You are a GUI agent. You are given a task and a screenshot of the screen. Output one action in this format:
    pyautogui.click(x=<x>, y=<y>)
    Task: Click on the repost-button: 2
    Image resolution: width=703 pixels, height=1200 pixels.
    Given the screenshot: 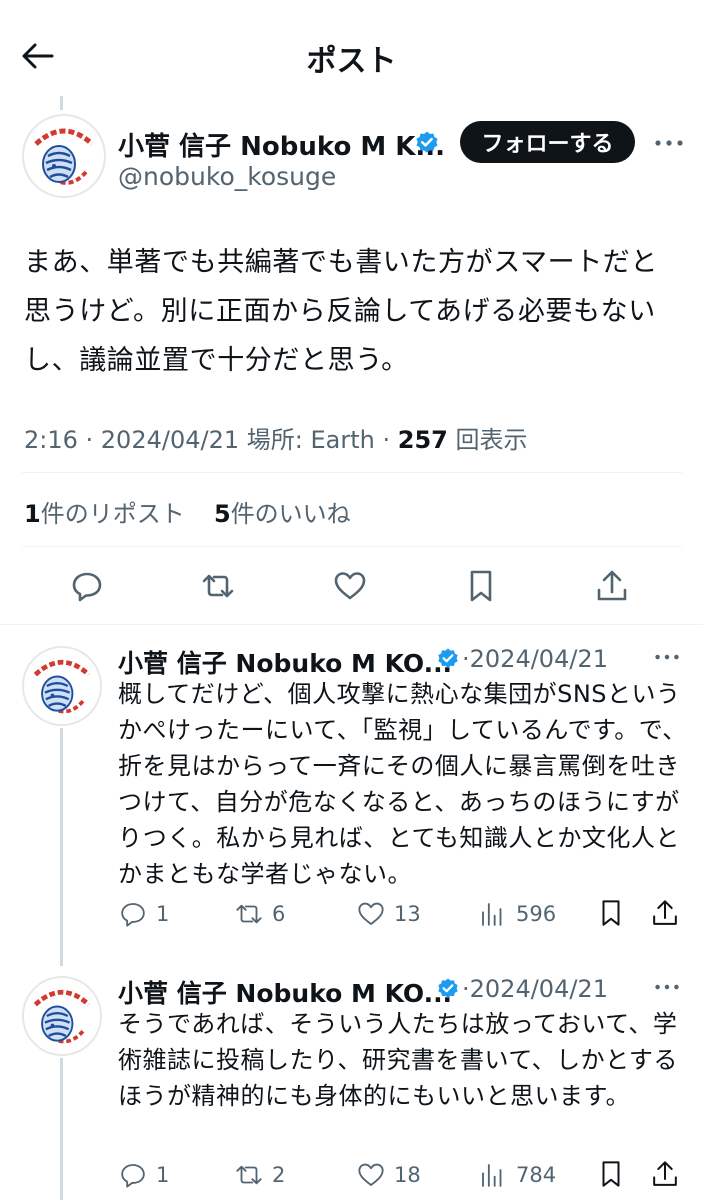 What is the action you would take?
    pyautogui.click(x=259, y=1175)
    